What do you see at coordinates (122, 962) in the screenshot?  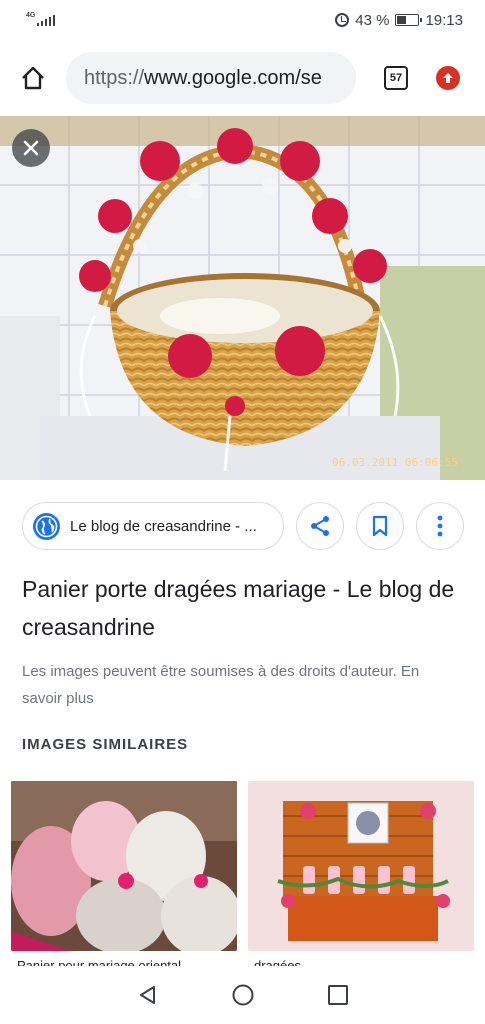 I see `similar-caption-1: Panier pour mariage oriental` at bounding box center [122, 962].